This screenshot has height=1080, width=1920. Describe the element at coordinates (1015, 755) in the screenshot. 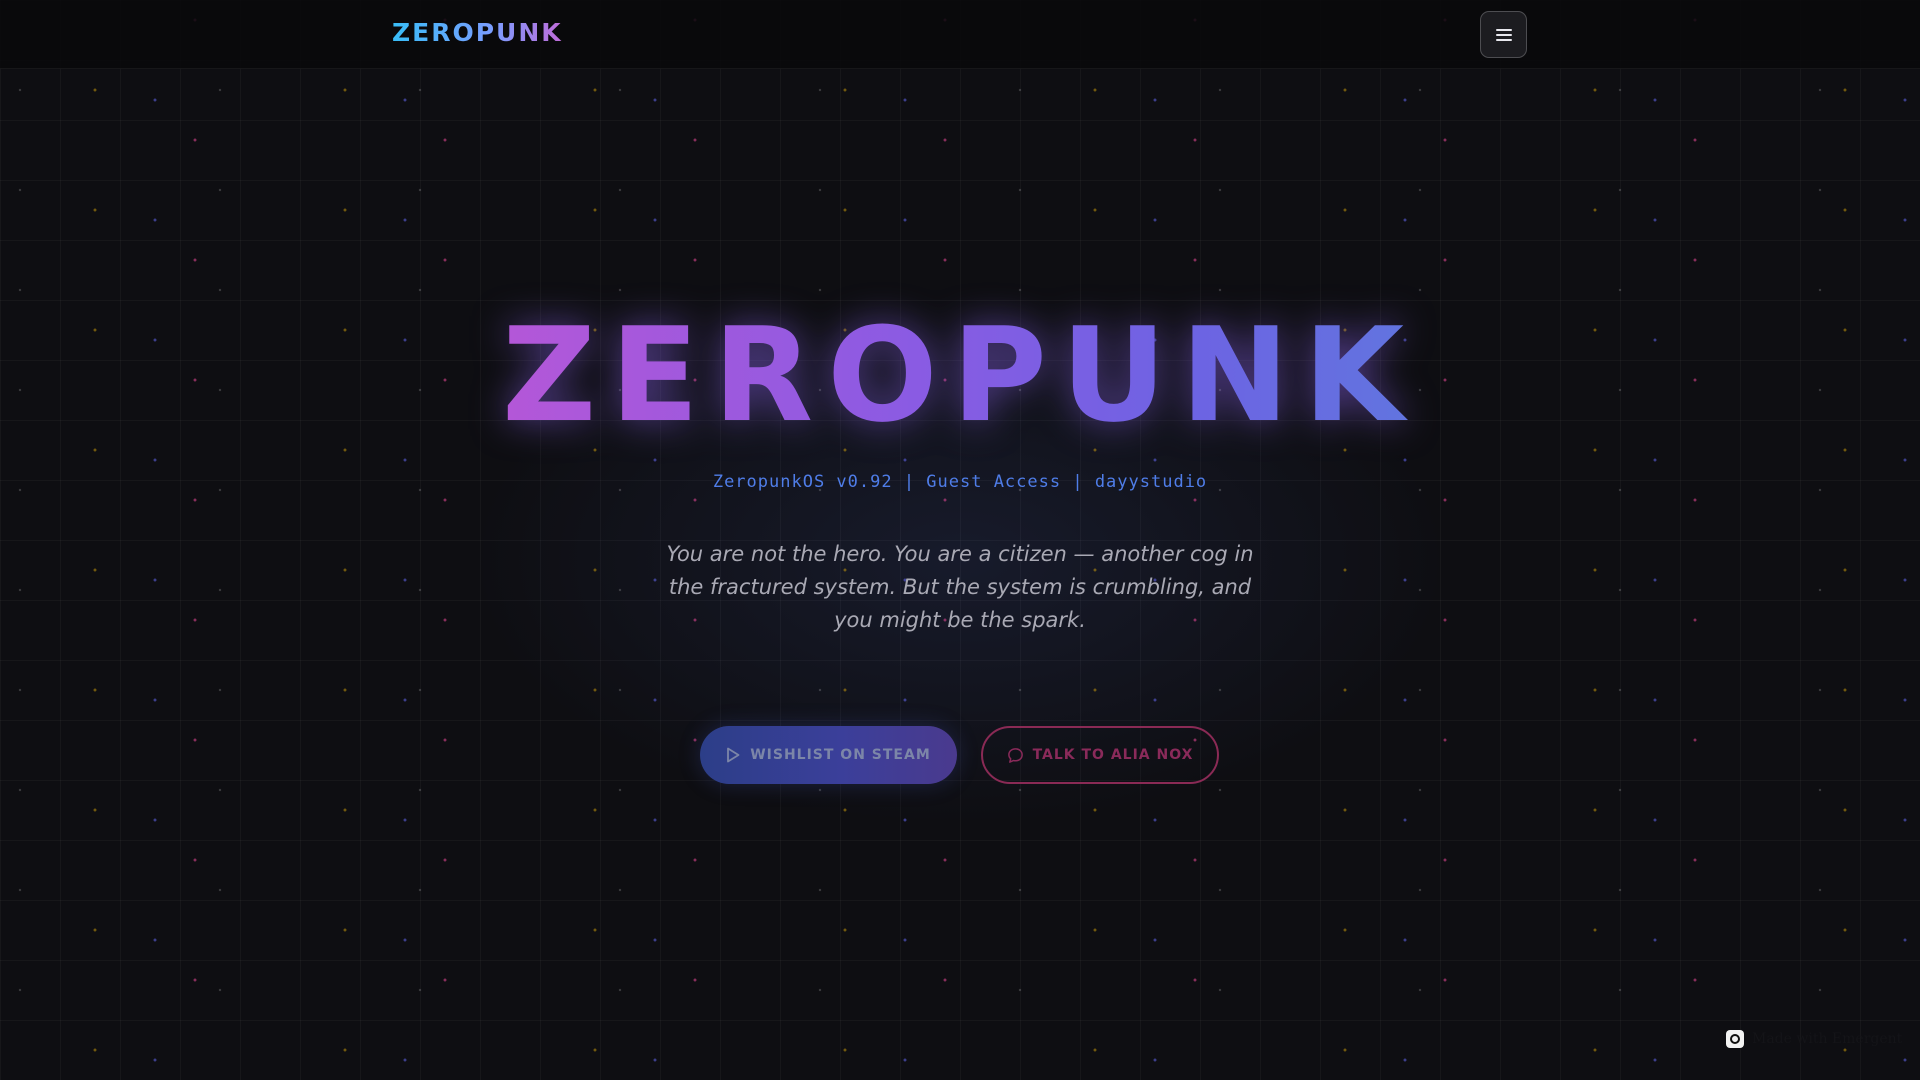

I see `chat-bubble-icon` at that location.